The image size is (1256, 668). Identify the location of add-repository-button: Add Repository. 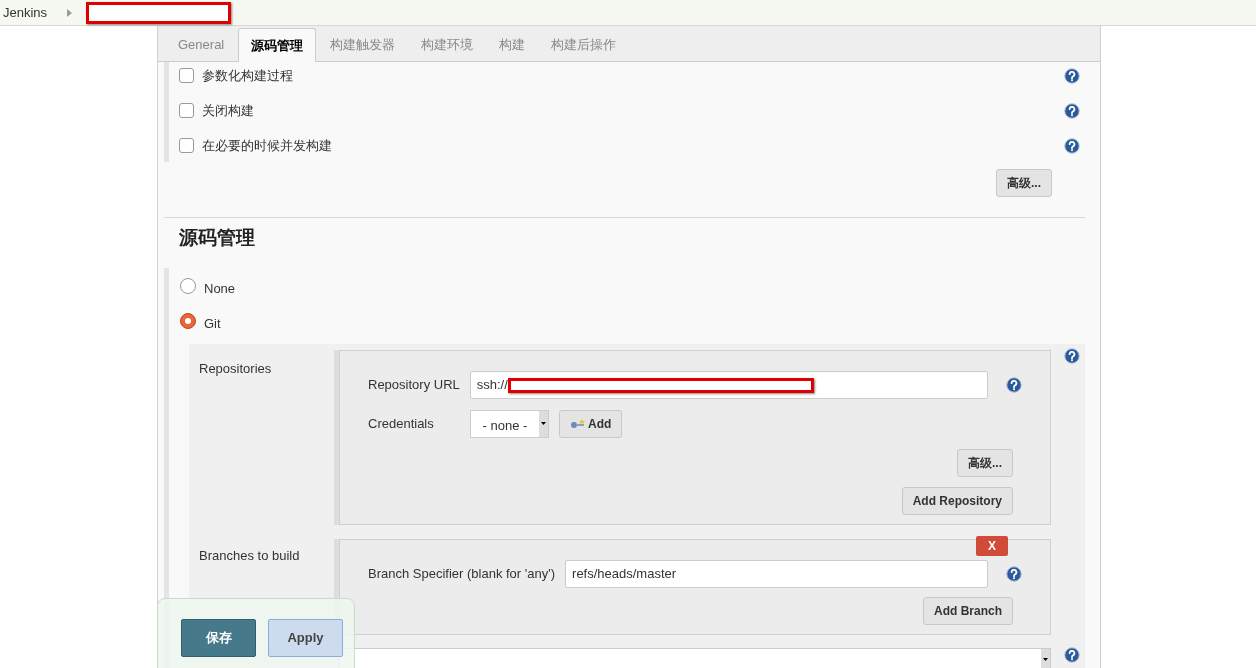
(957, 501).